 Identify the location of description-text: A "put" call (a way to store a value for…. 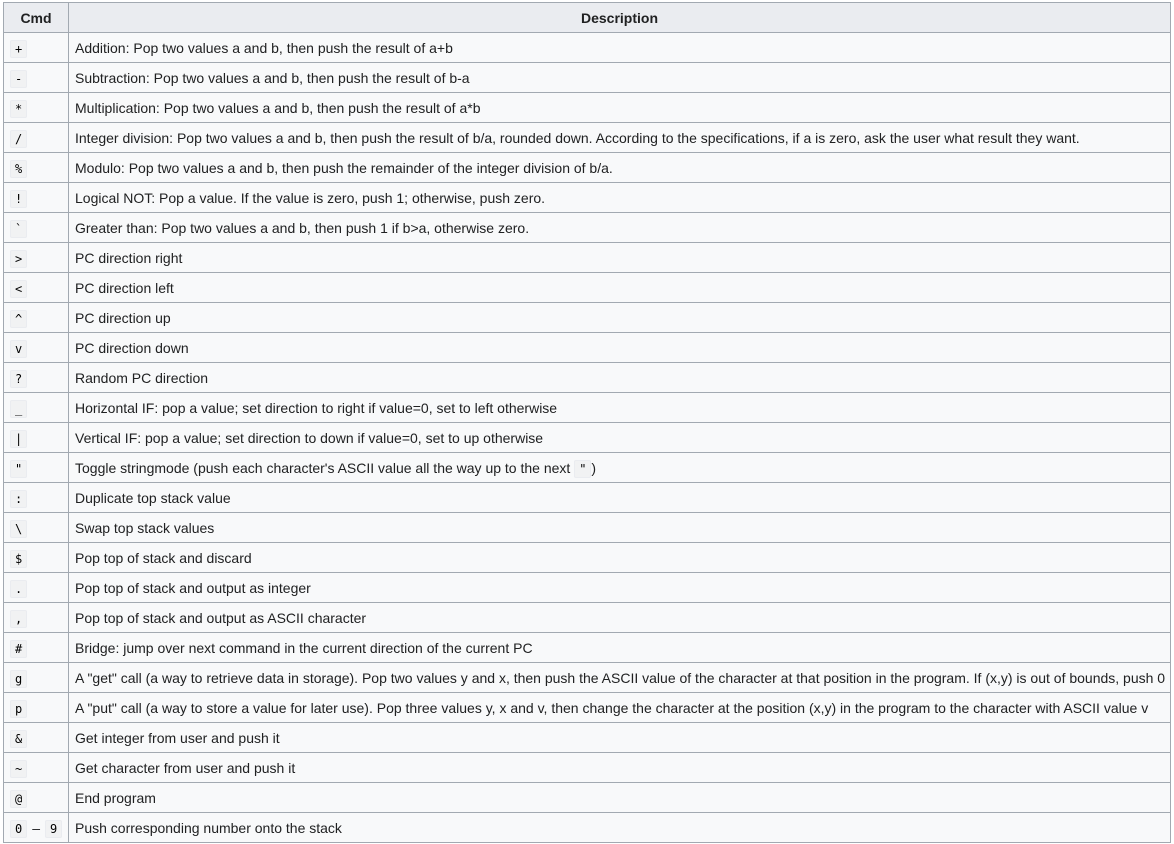
(612, 707).